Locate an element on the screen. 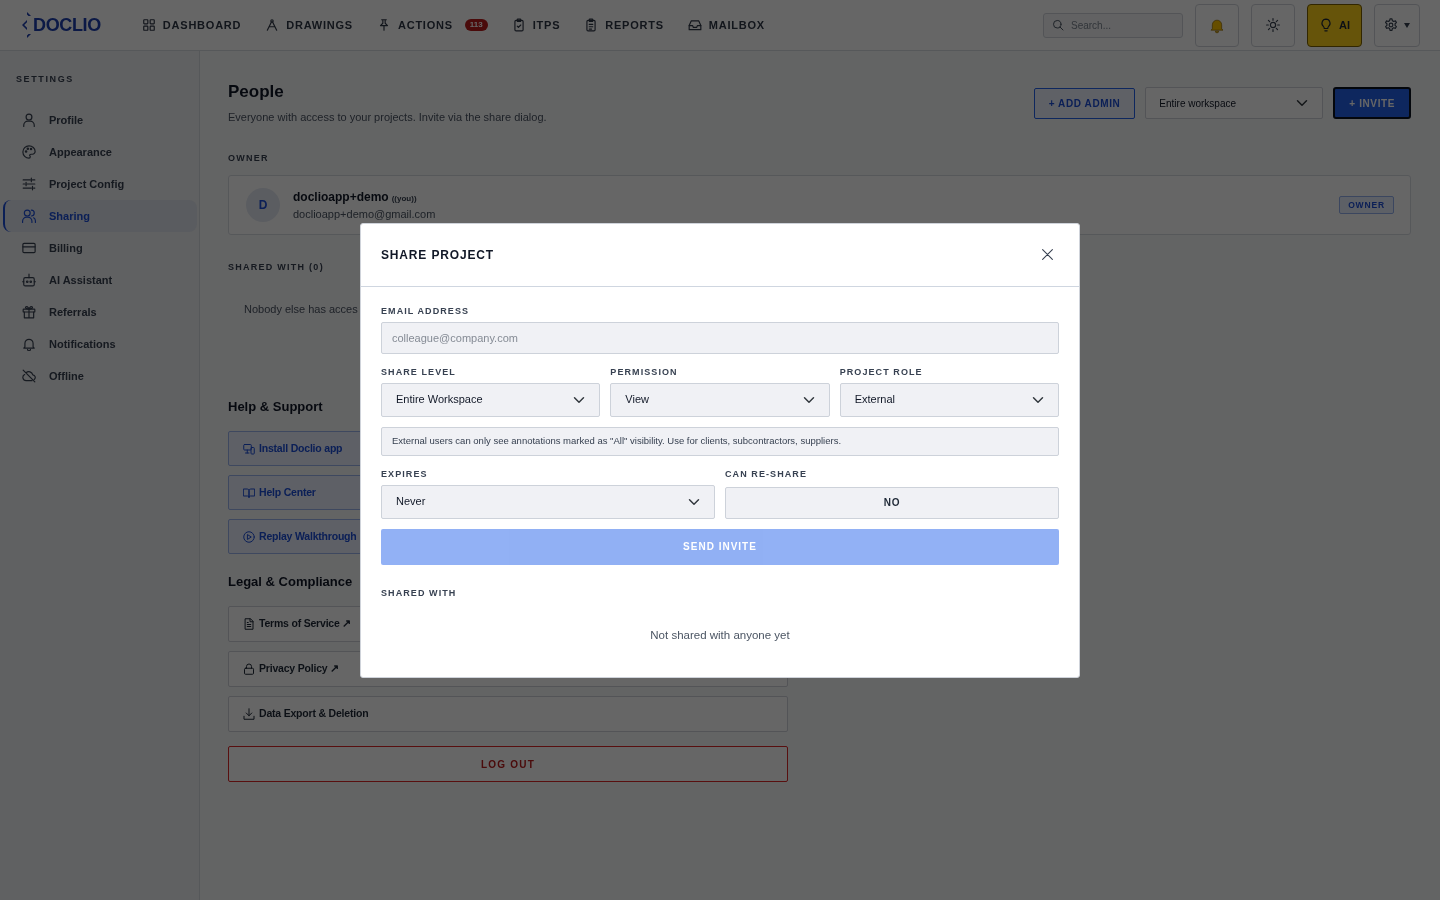  search-icon is located at coordinates (1058, 25).